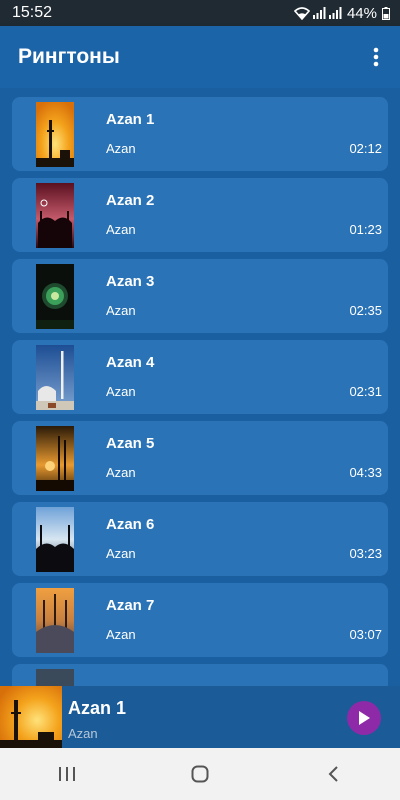  I want to click on status-icons, so click(317, 13).